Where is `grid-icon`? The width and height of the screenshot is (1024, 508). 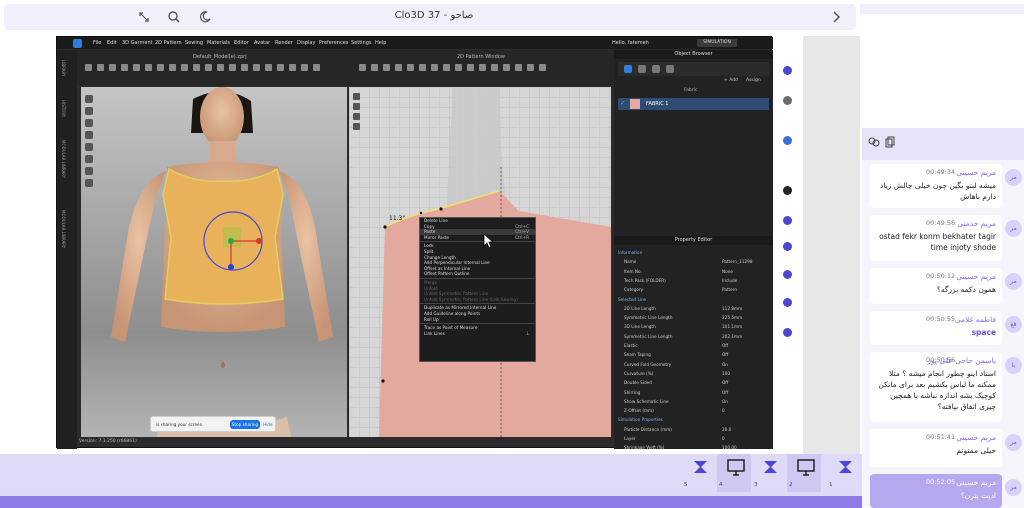
grid-icon is located at coordinates (356, 126).